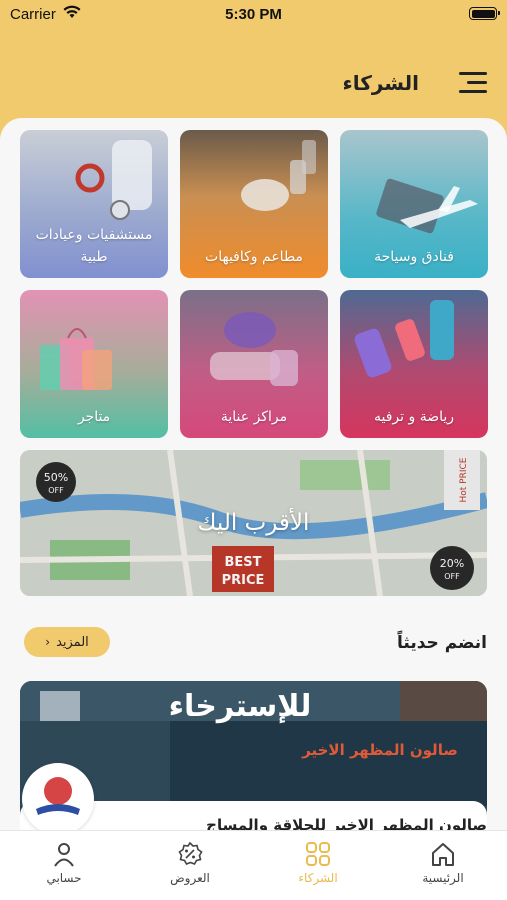  Describe the element at coordinates (380, 83) in the screenshot. I see `page-title: الشركاء` at that location.